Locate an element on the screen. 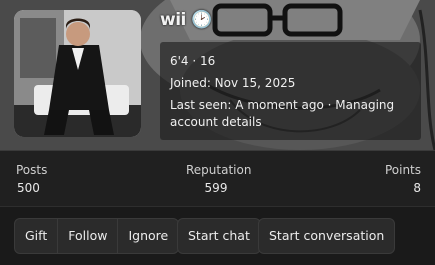 This screenshot has width=435, height=265. profile-joined: Joined: Nov 15, 2025 is located at coordinates (233, 83).